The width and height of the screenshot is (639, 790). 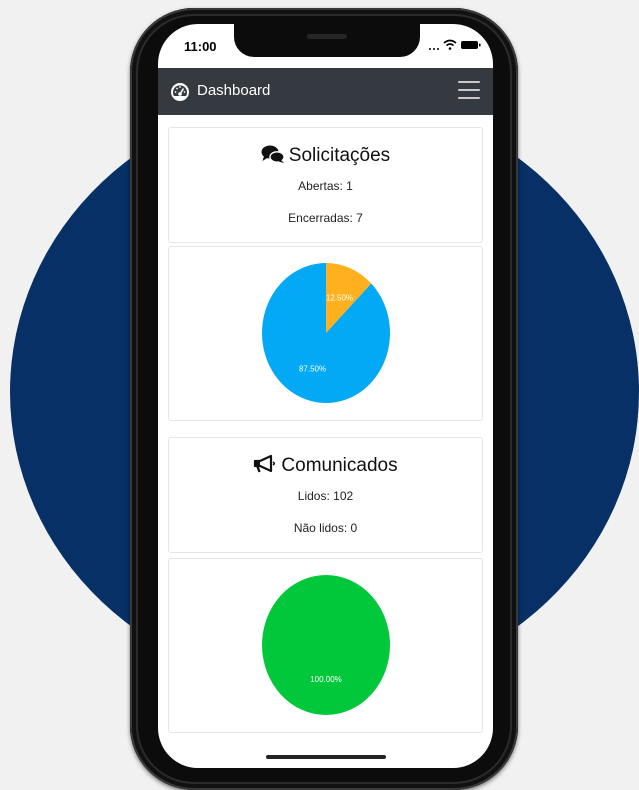 I want to click on solicitacoes-title: Solicitações, so click(x=339, y=155).